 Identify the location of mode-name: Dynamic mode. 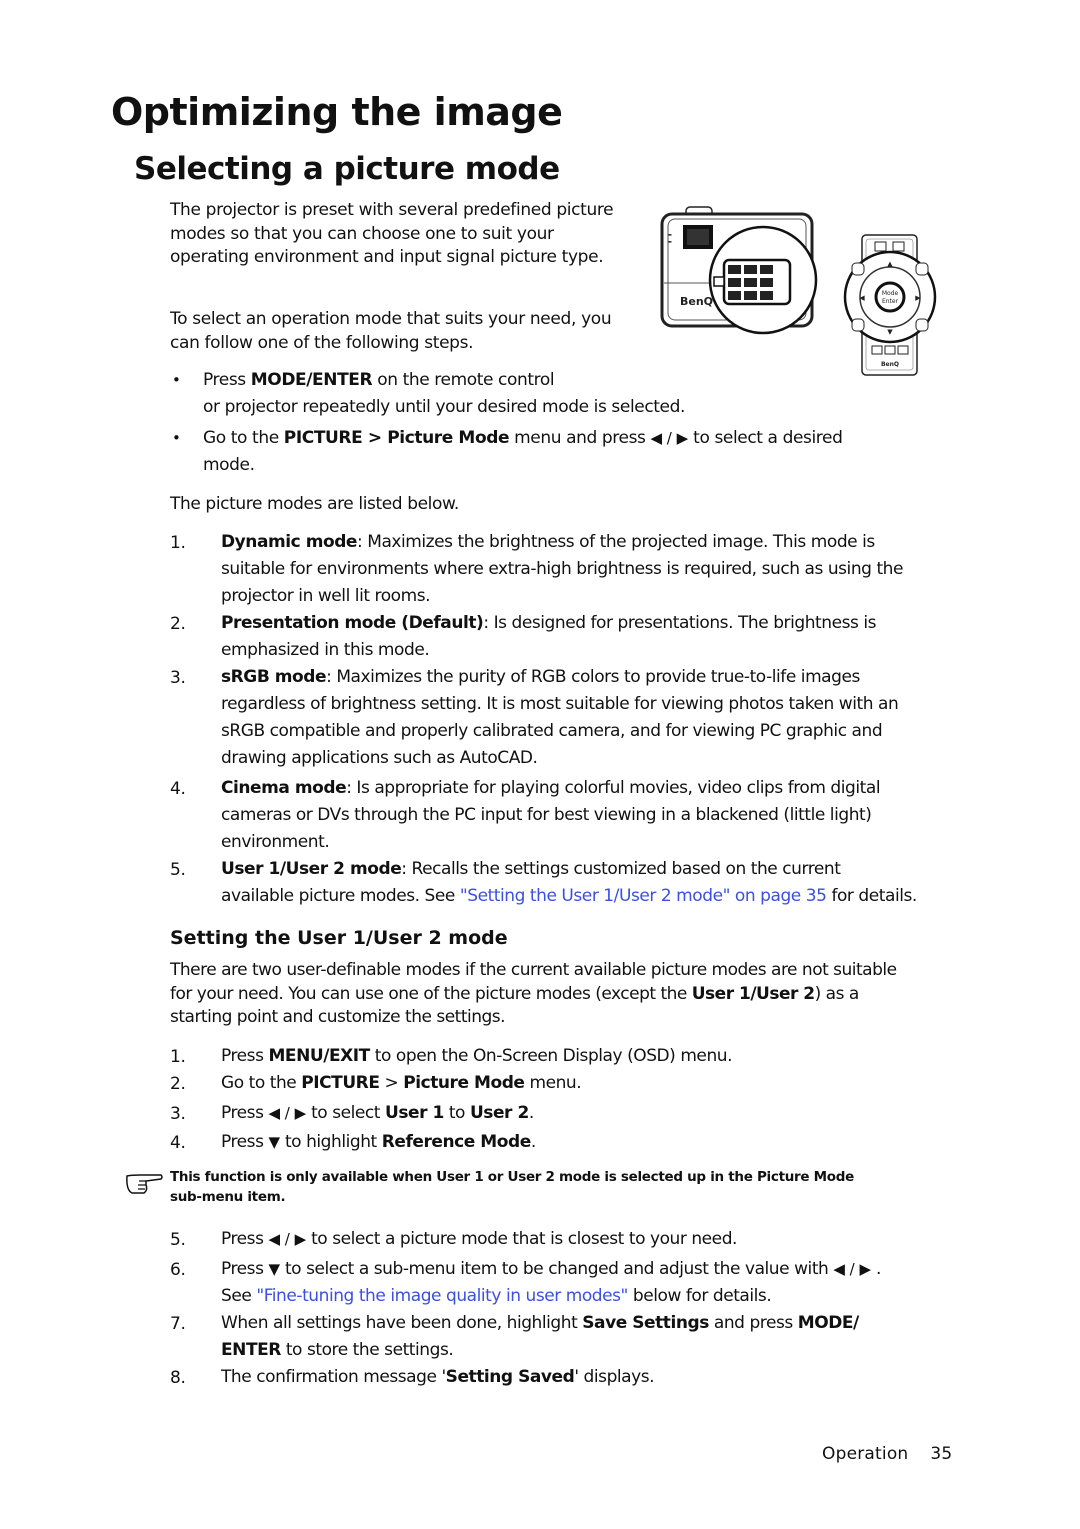
(289, 542).